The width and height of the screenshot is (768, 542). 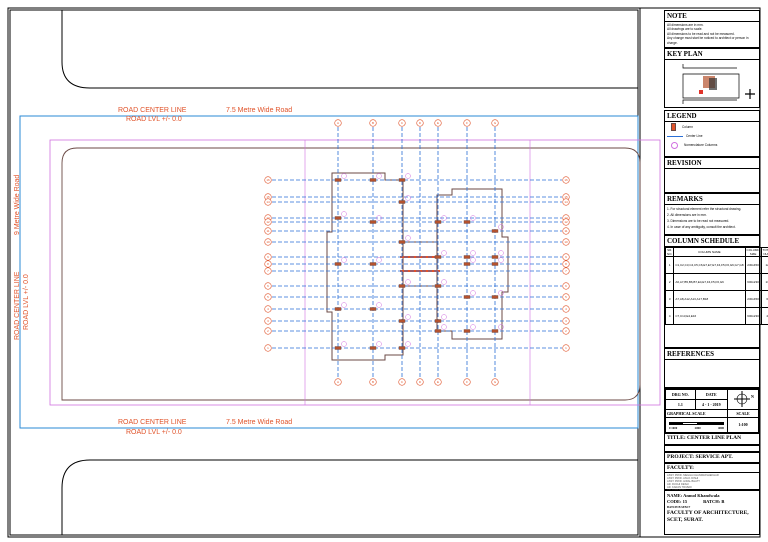 I want to click on revision-header: REVISION, so click(x=712, y=163).